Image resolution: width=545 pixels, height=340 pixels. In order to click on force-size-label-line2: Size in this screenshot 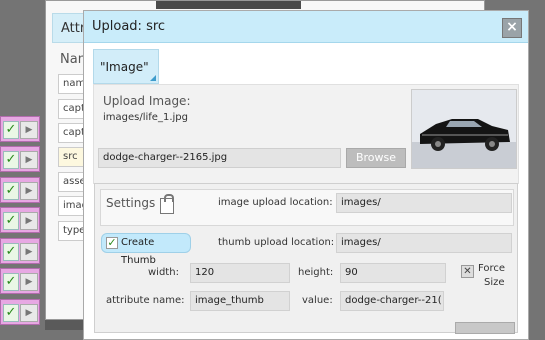, I will do `click(494, 282)`.